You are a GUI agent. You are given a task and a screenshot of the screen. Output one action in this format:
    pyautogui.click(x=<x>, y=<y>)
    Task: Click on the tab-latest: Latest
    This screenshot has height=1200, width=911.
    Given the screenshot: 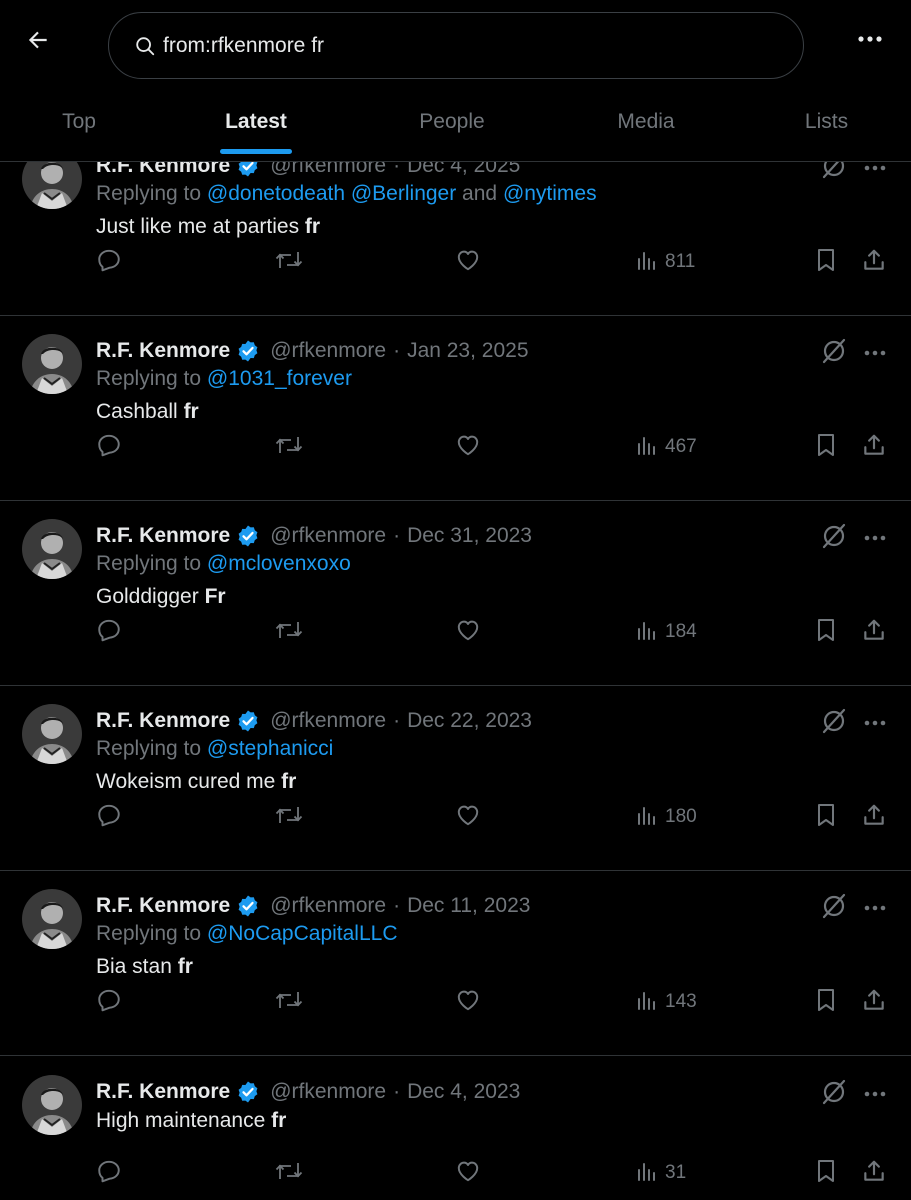 What is the action you would take?
    pyautogui.click(x=256, y=122)
    